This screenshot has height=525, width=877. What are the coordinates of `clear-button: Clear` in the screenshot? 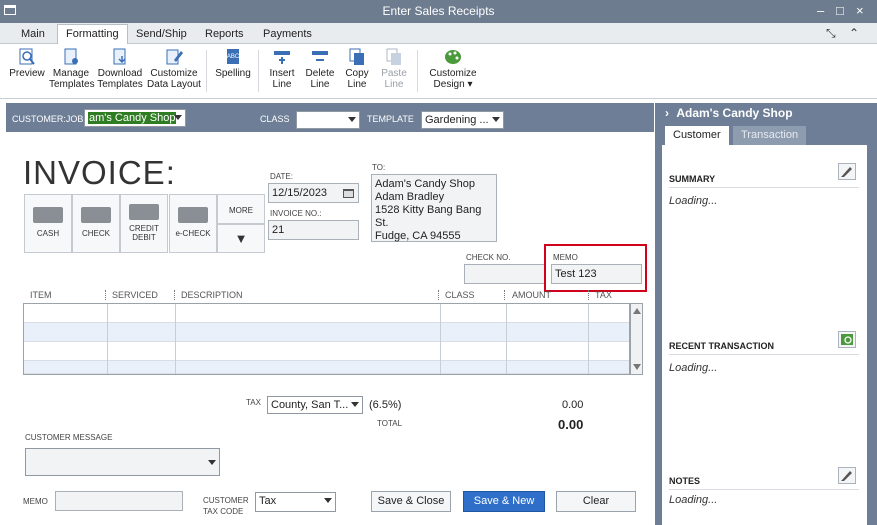 It's located at (596, 501).